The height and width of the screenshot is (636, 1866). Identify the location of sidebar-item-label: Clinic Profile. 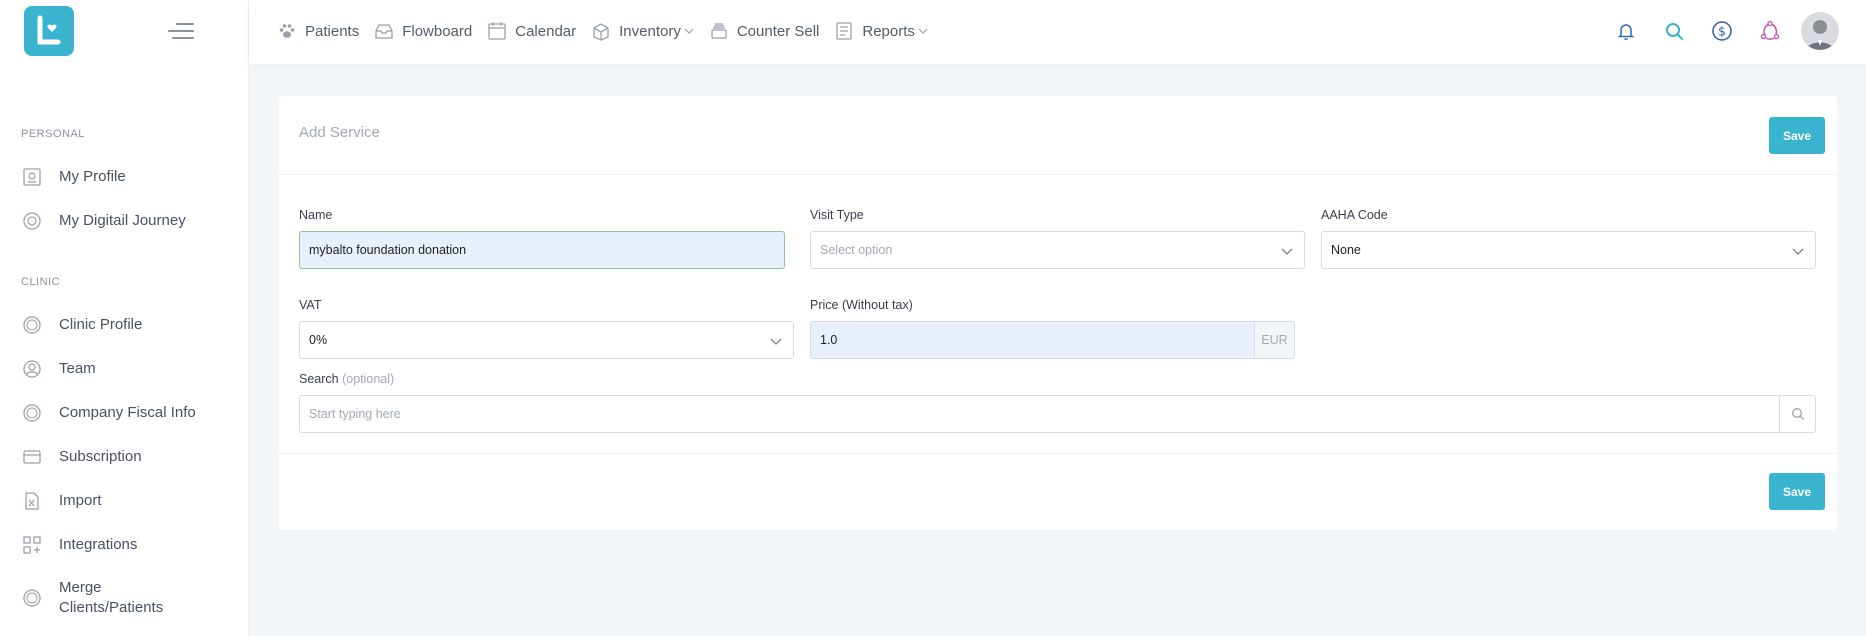
(101, 324).